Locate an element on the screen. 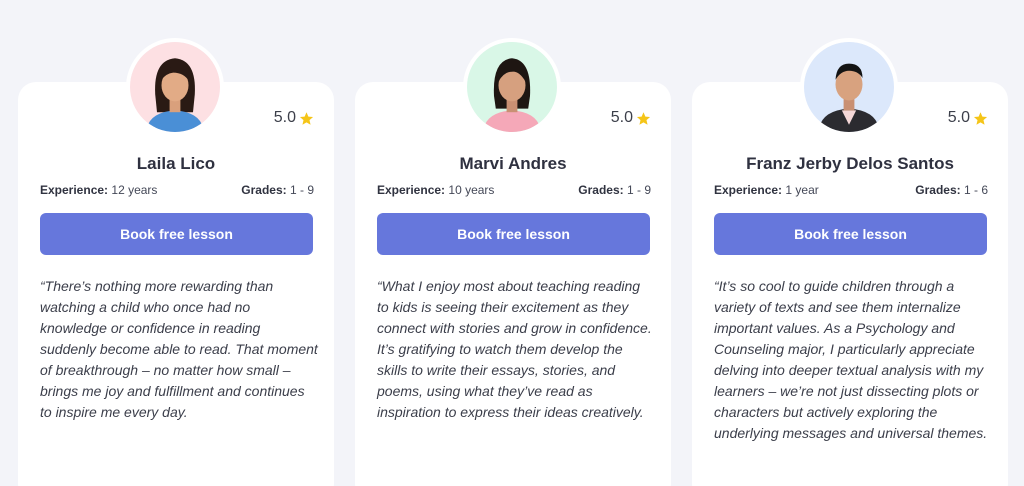 The width and height of the screenshot is (1024, 486). tutor-name: Franz Jerby Delos Santos is located at coordinates (850, 163).